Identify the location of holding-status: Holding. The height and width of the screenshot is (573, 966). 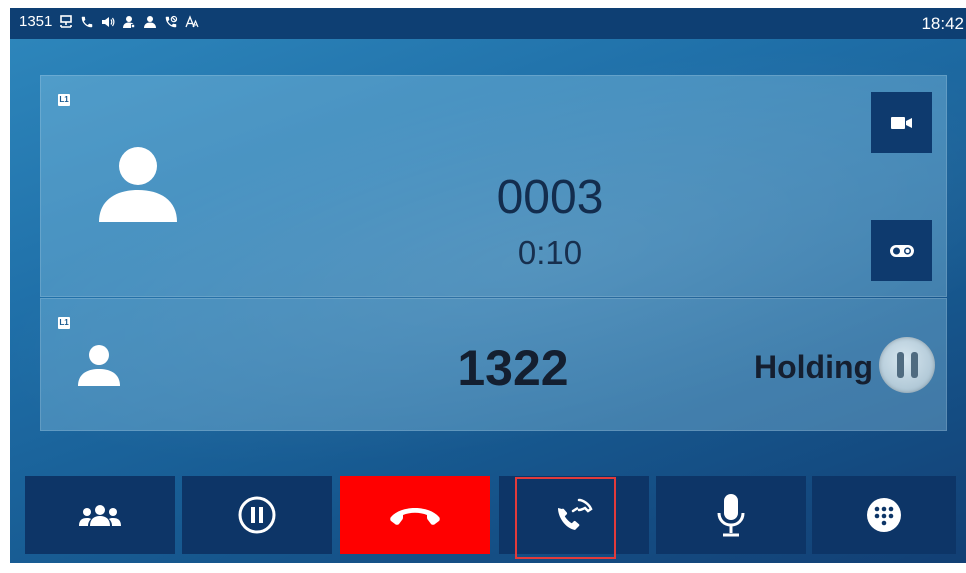
(814, 367).